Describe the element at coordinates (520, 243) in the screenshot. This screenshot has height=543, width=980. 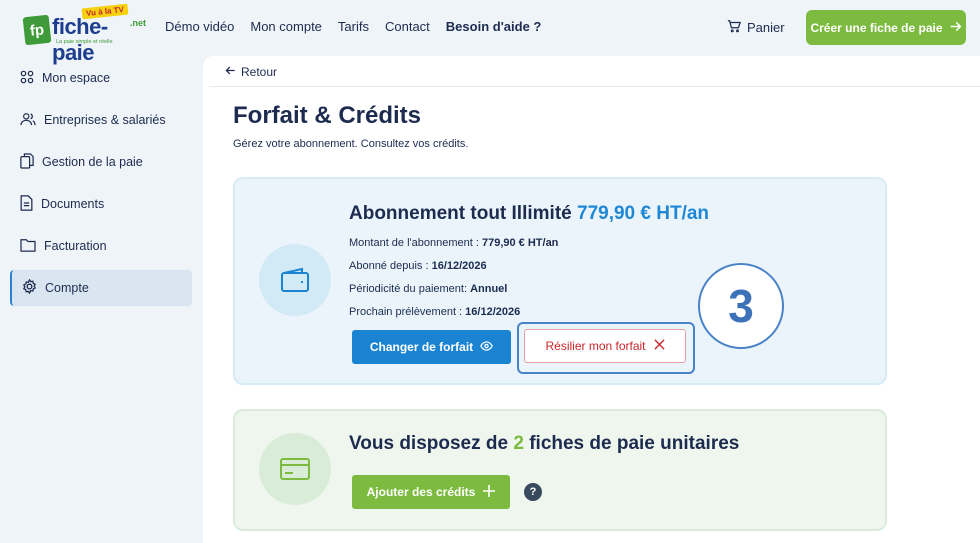
I see `info-value: 779,90 € HT/an` at that location.